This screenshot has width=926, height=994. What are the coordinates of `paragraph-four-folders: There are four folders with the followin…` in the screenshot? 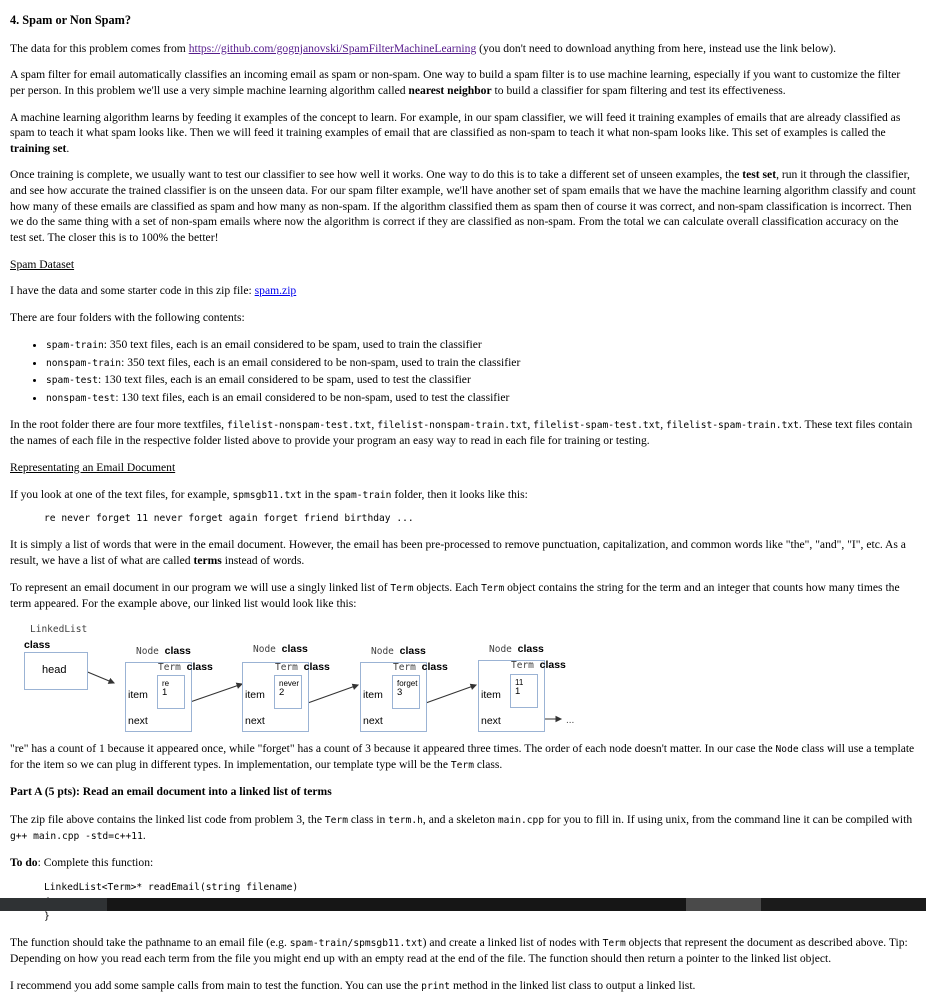 It's located at (127, 317).